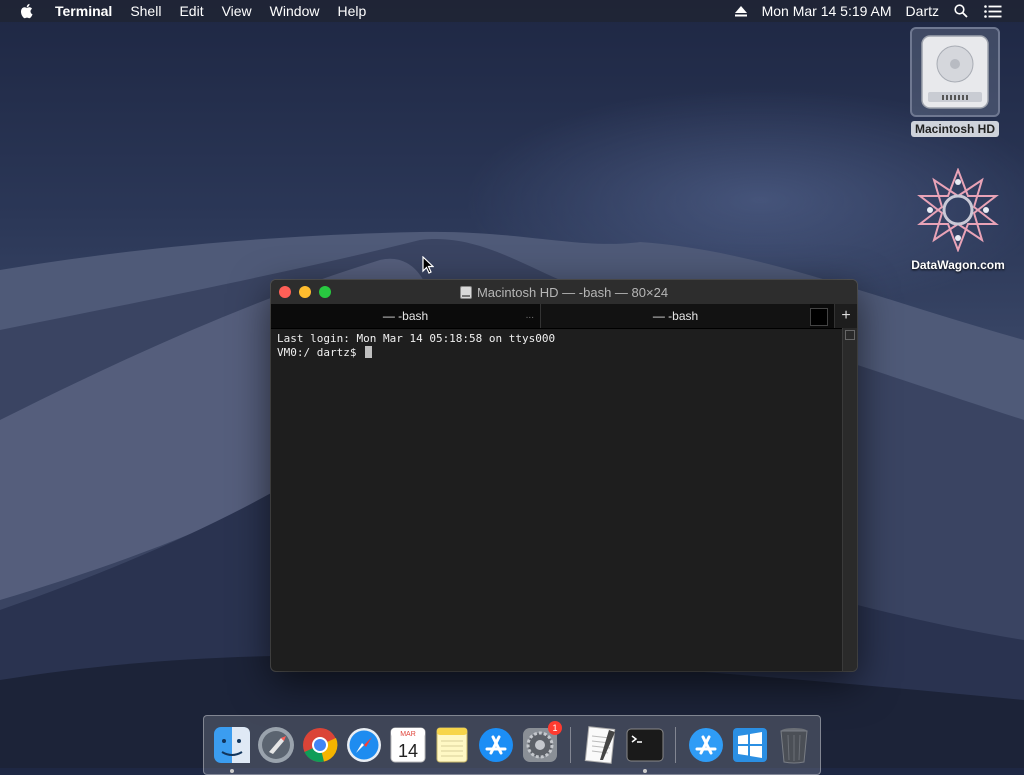 The height and width of the screenshot is (775, 1024). I want to click on tab-bar: — -bash ... — -bash +, so click(564, 316).